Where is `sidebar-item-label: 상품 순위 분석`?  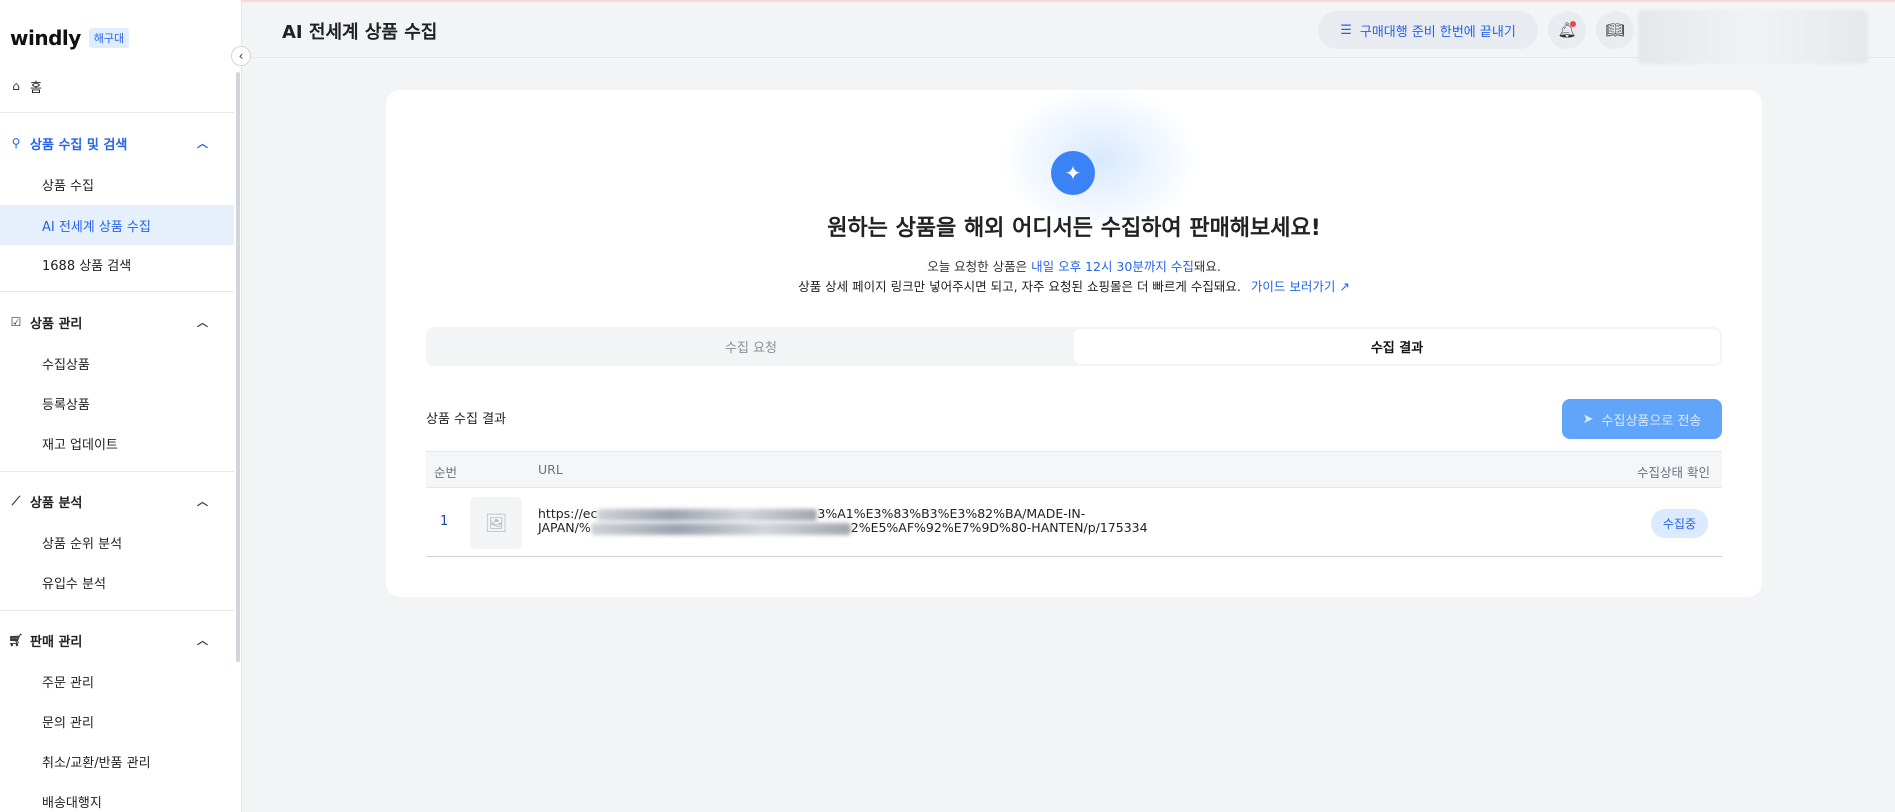 sidebar-item-label: 상품 순위 분석 is located at coordinates (82, 544).